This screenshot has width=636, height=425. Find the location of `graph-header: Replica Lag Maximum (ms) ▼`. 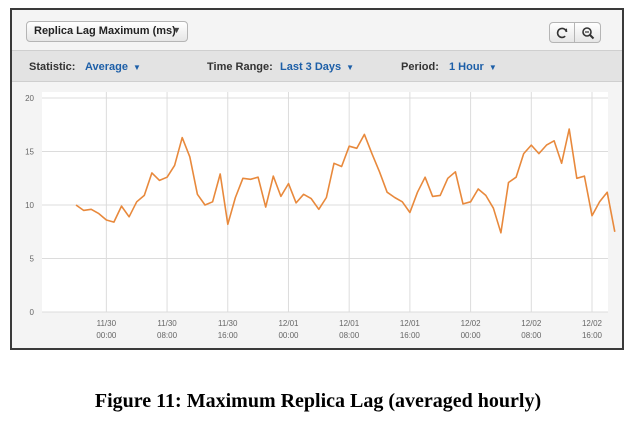

graph-header: Replica Lag Maximum (ms) ▼ is located at coordinates (317, 30).